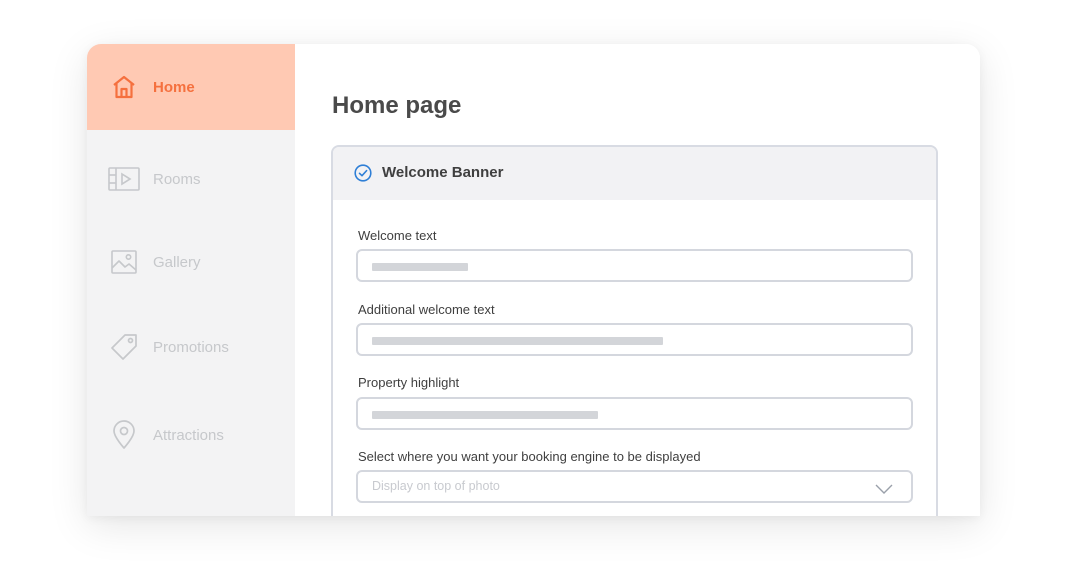  What do you see at coordinates (634, 265) in the screenshot?
I see `welcome-text-input` at bounding box center [634, 265].